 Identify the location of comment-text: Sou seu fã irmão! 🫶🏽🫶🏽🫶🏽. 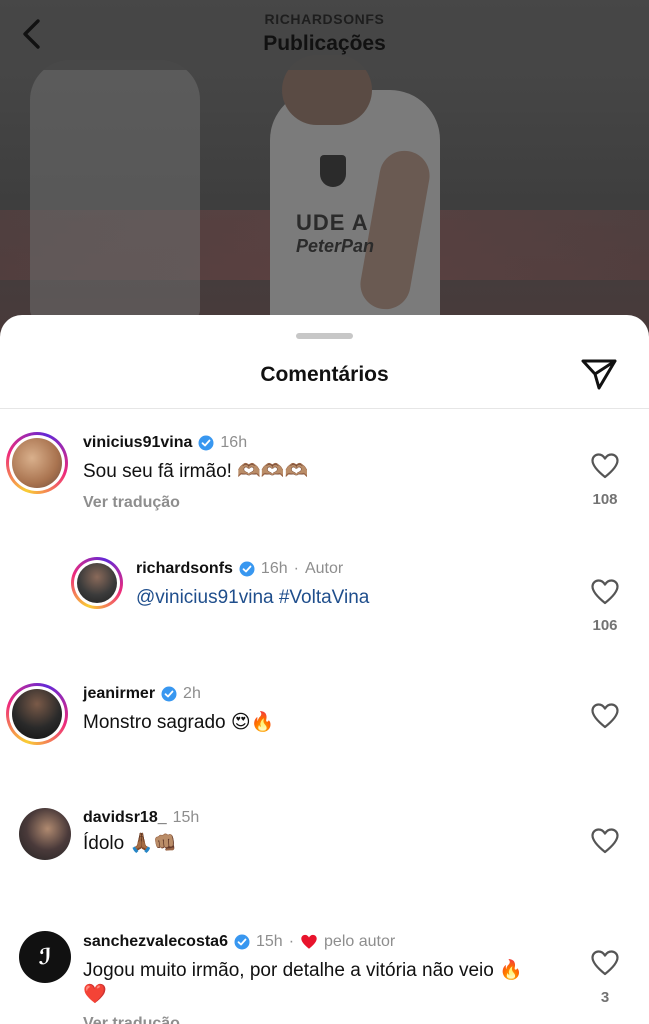
(196, 471).